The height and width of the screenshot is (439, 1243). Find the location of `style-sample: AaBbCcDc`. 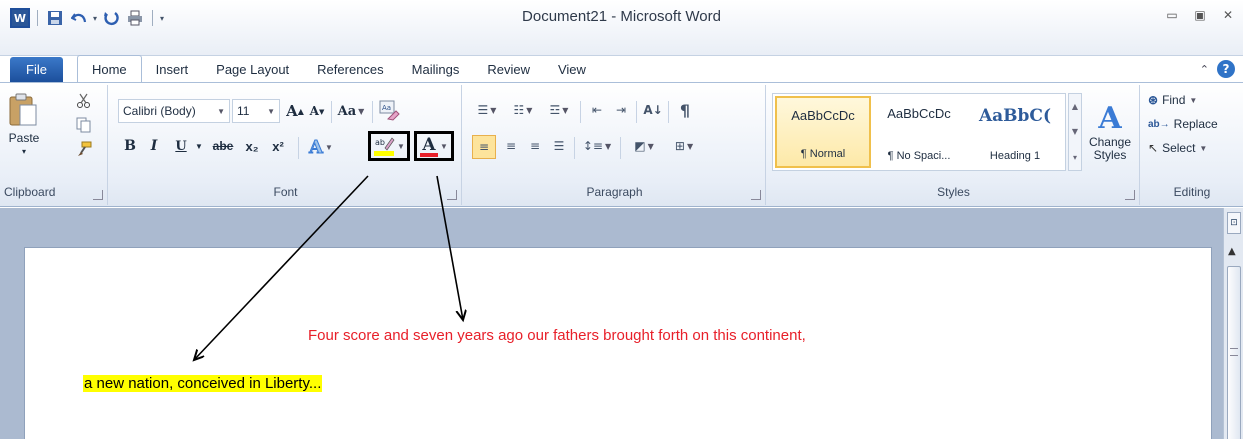

style-sample: AaBbCcDc is located at coordinates (823, 115).